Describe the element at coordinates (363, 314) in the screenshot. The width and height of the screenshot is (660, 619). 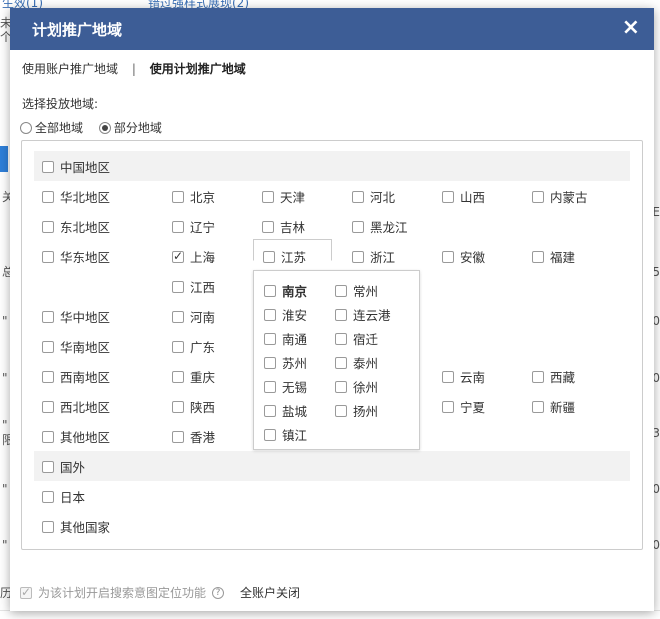
I see `city-lianyungang: 连云港` at that location.